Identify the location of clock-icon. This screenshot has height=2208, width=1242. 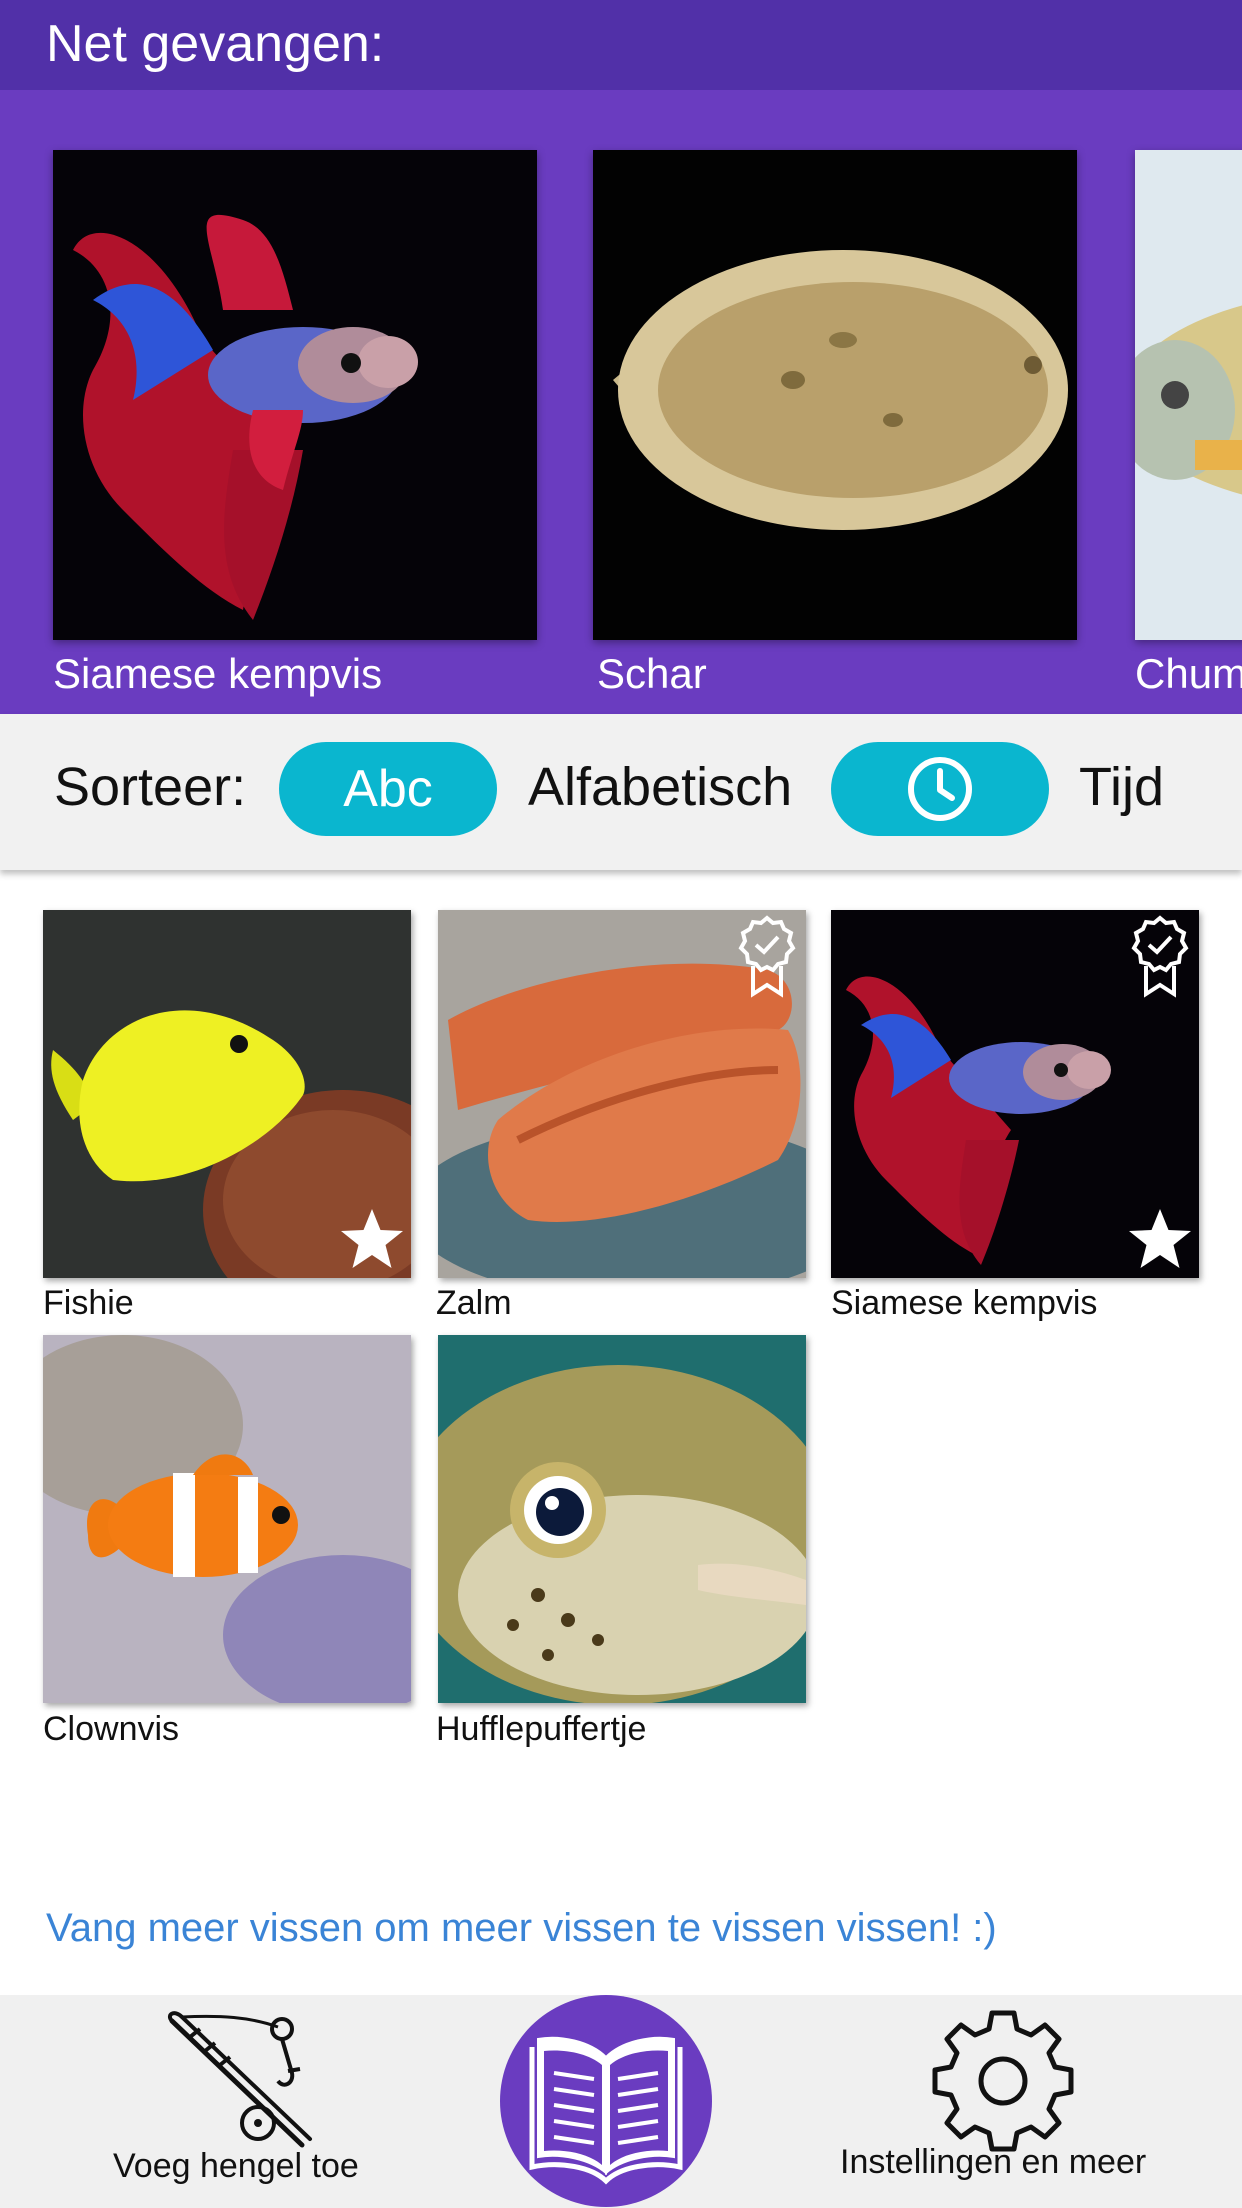
(940, 789).